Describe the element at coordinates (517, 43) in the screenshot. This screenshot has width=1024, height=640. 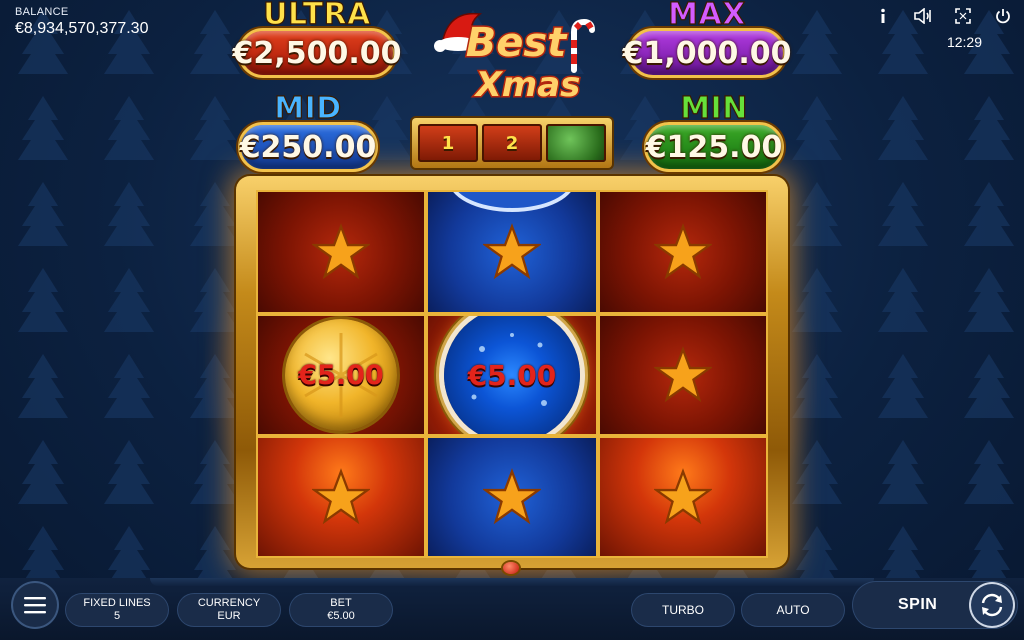
I see `logo-line1: Best` at that location.